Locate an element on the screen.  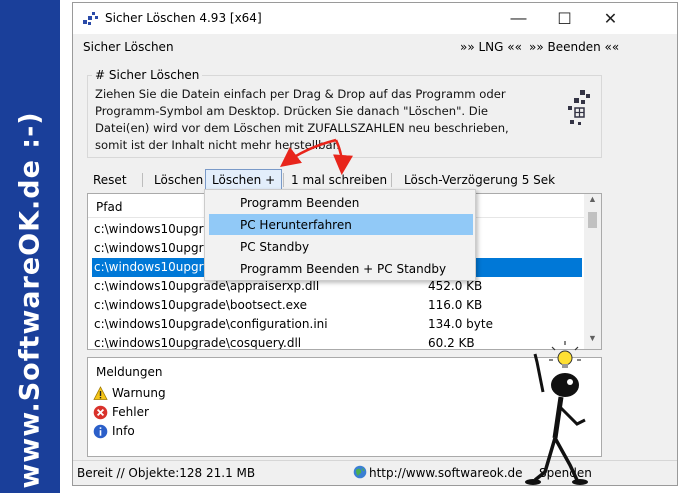
menu-bar: Sicher Löschen »» LNG «« »» Beenden «« is located at coordinates (375, 46).